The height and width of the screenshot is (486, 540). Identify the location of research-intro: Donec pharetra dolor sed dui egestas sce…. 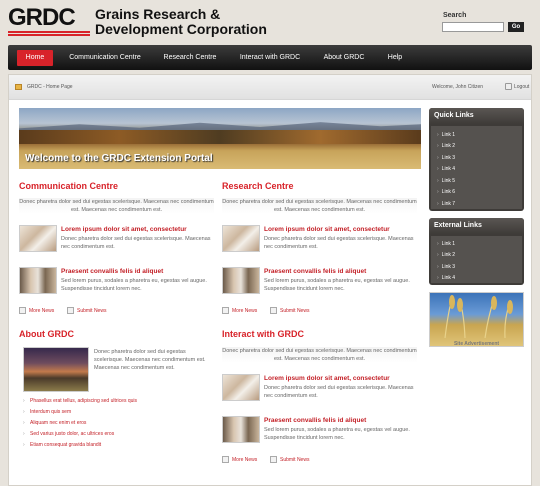
(319, 206).